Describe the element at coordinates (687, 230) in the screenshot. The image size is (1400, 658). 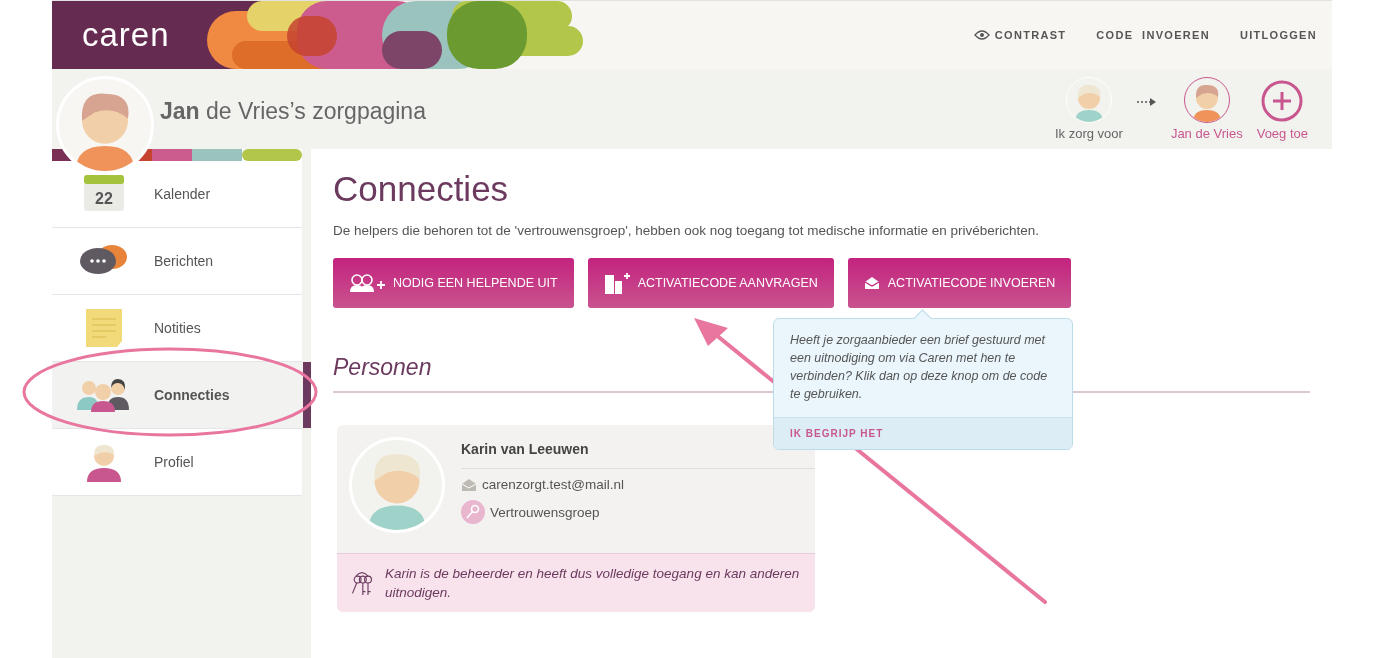
I see `description: De helpers die behoren tot de 'vertrouwensgroep', hebben ook nog toegang tot medische informatie en privéberichten.` at that location.